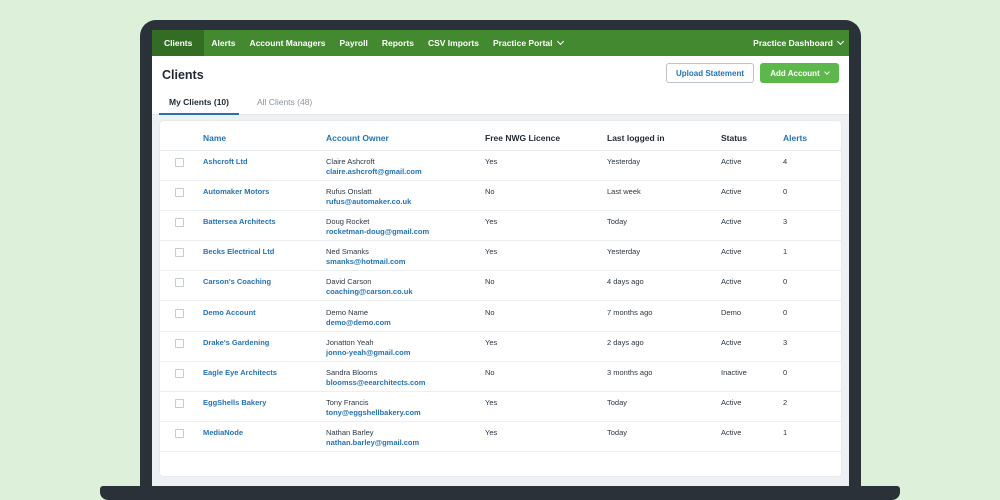 The image size is (1000, 500). I want to click on account-owner-email: demo@demo.com, so click(358, 323).